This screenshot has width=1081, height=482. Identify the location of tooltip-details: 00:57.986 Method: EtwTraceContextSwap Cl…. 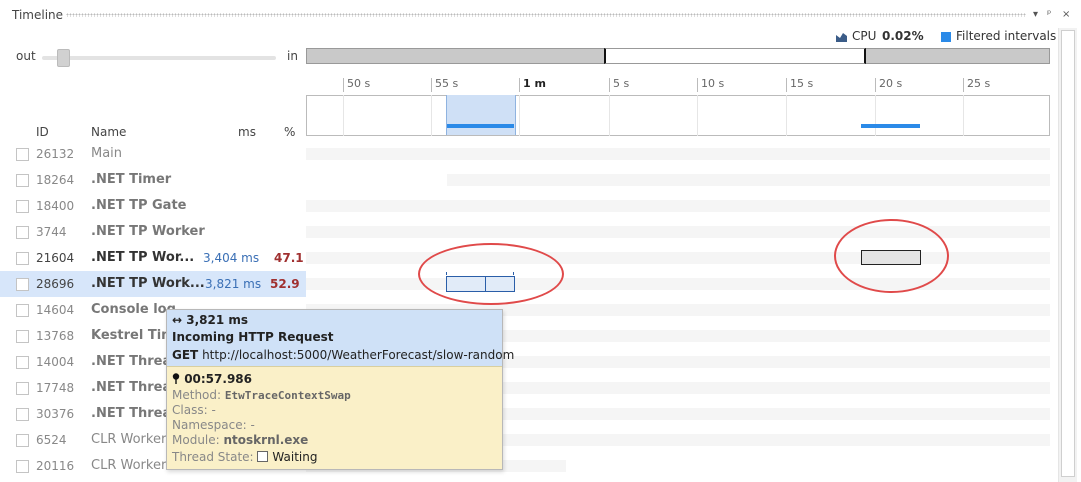
(334, 417).